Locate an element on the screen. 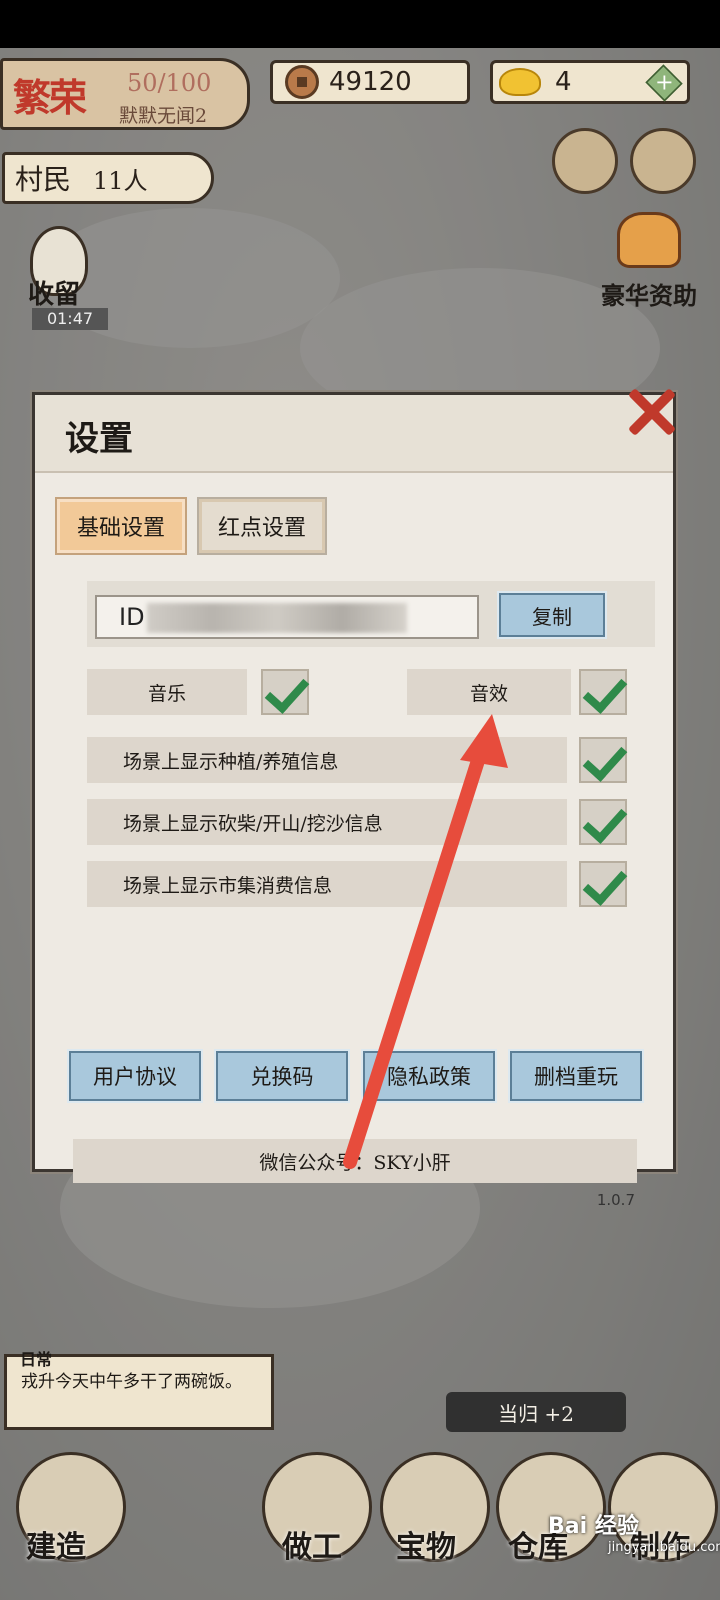 This screenshot has height=1600, width=720. prosperity-panel: 繁荣 50/100 默默无闻2 is located at coordinates (125, 94).